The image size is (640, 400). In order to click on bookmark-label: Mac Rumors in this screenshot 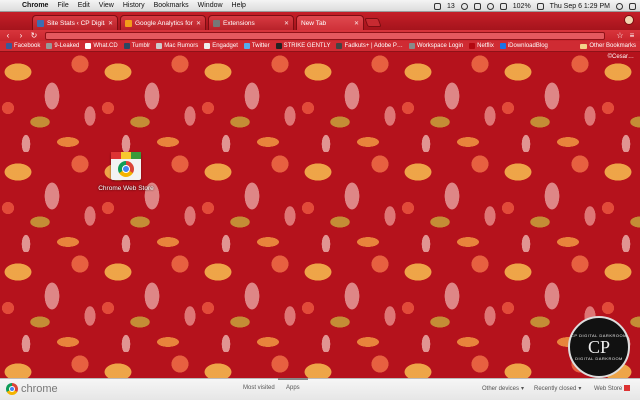, I will do `click(181, 46)`.